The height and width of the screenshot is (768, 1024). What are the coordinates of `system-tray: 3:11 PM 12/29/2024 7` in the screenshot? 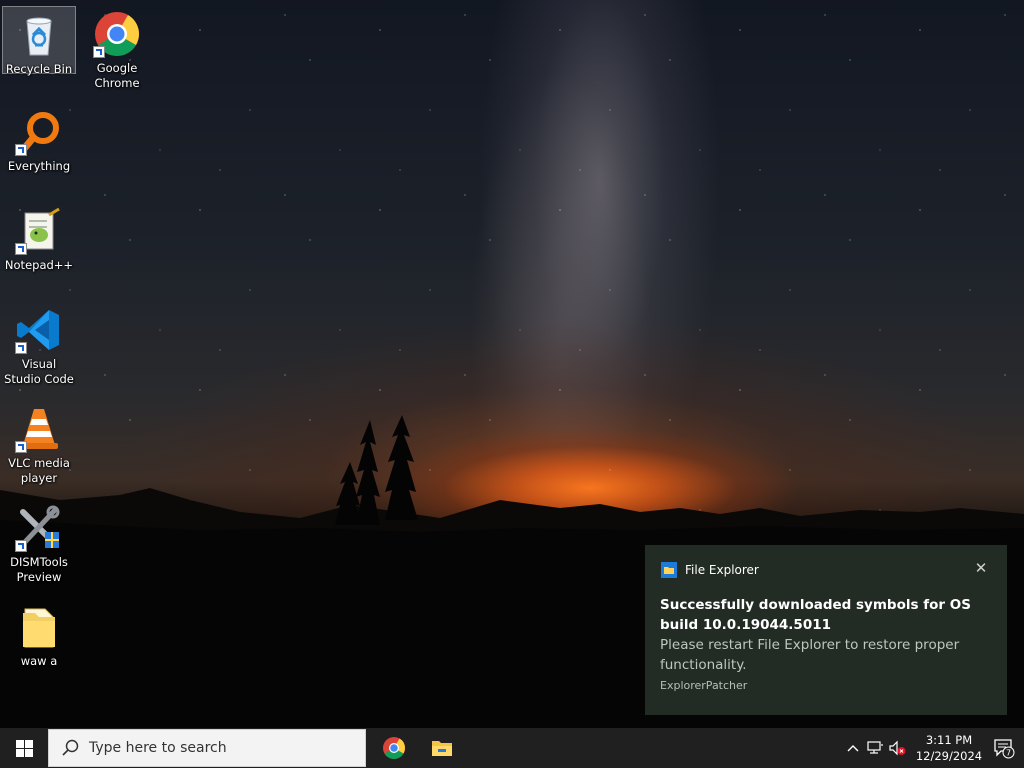 It's located at (933, 748).